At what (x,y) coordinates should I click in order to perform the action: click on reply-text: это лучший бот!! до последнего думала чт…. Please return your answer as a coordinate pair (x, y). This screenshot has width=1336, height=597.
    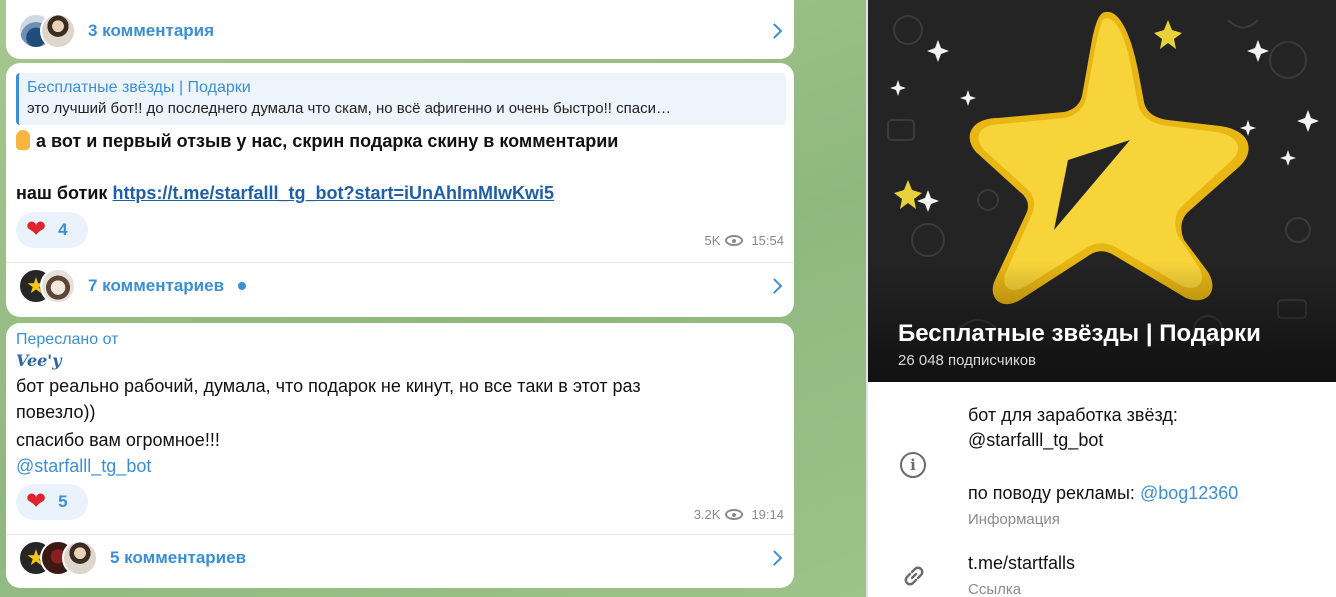
    Looking at the image, I should click on (349, 108).